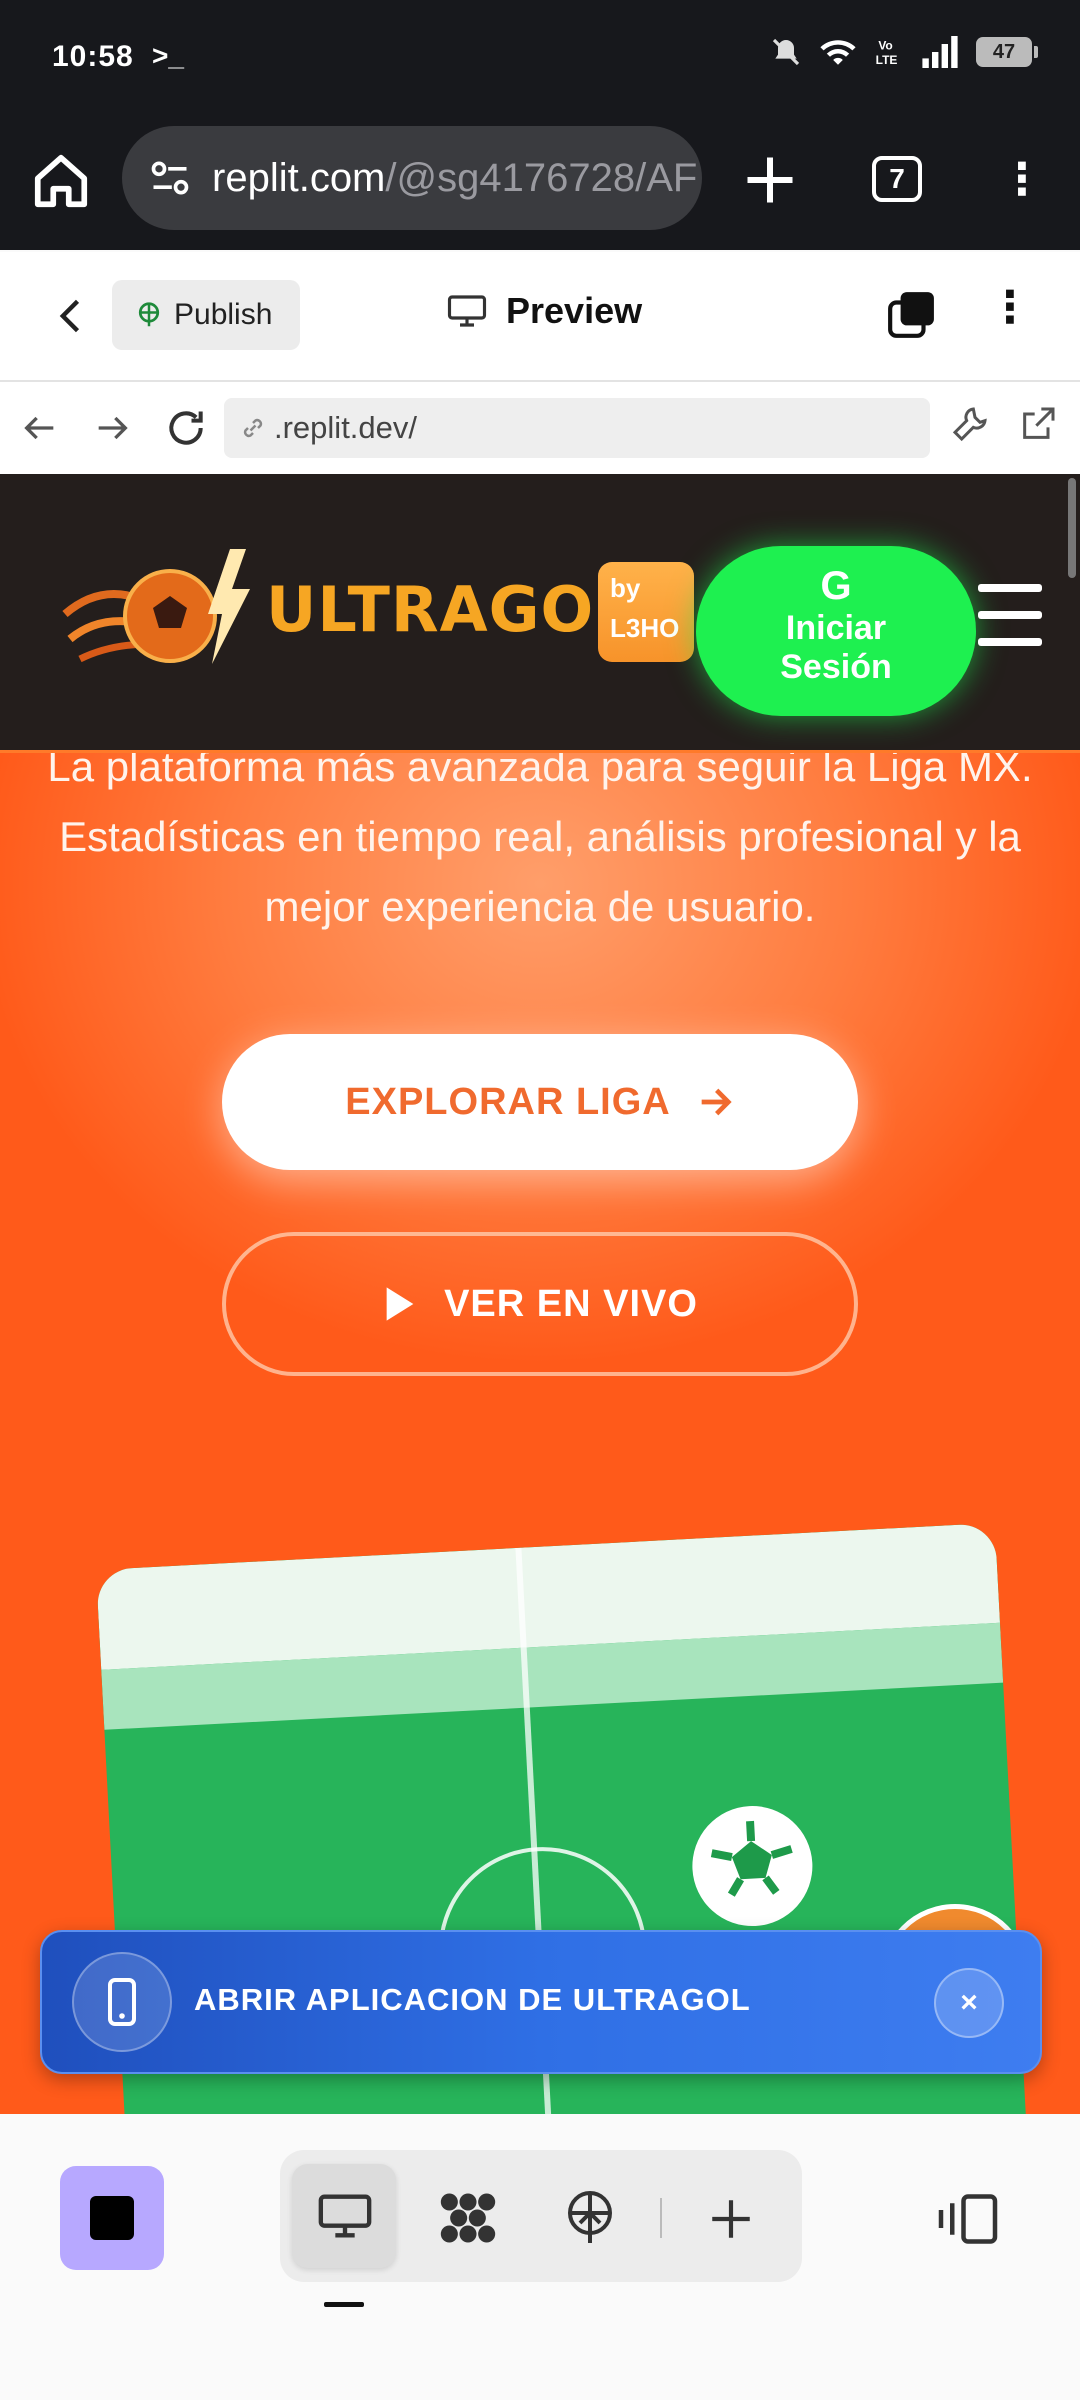  Describe the element at coordinates (1038, 424) in the screenshot. I see `external-link-icon` at that location.